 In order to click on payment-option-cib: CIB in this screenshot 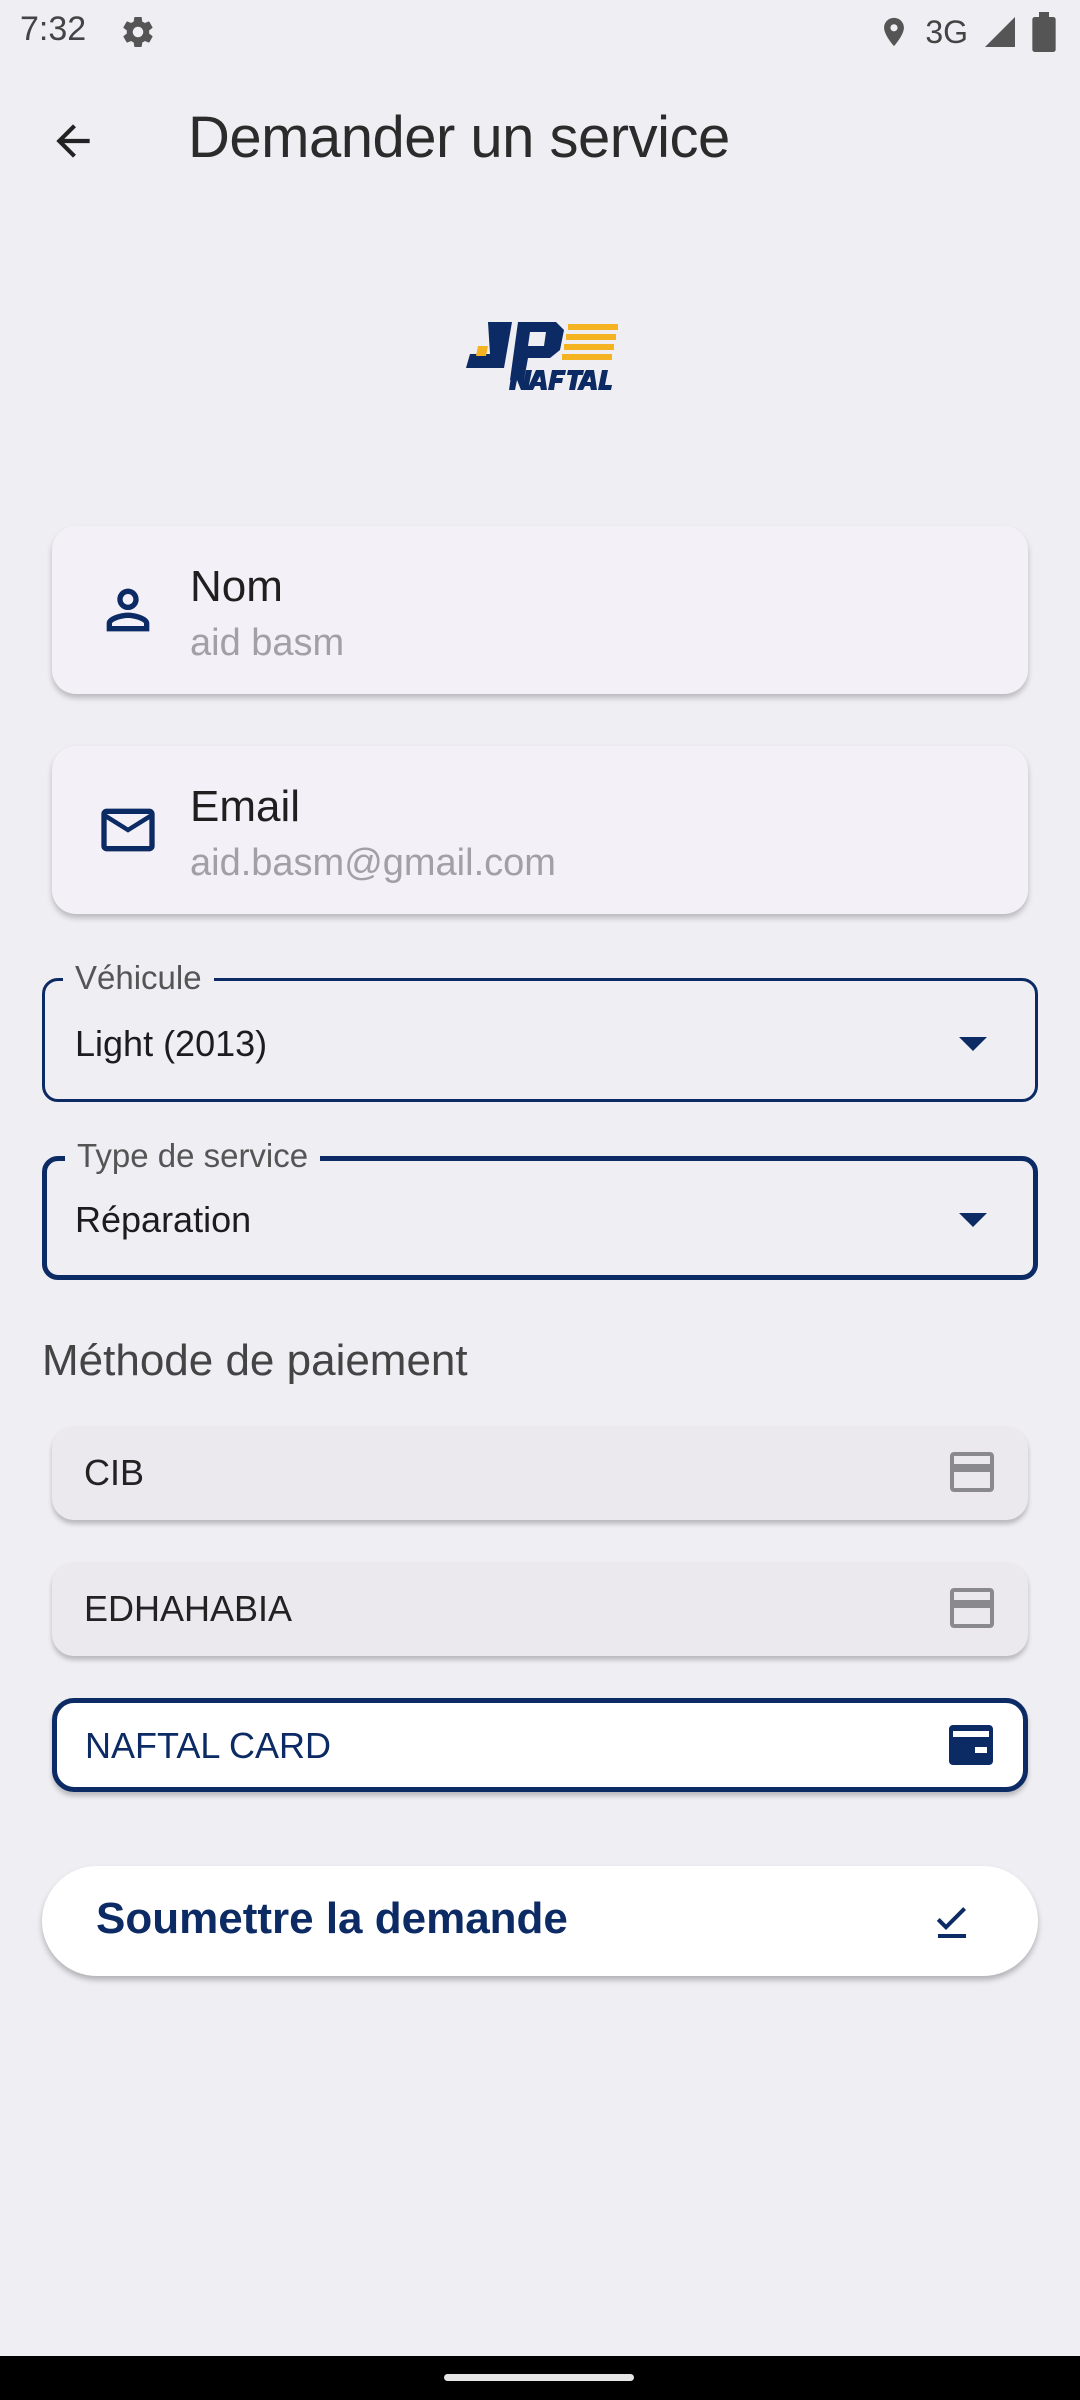, I will do `click(540, 1473)`.